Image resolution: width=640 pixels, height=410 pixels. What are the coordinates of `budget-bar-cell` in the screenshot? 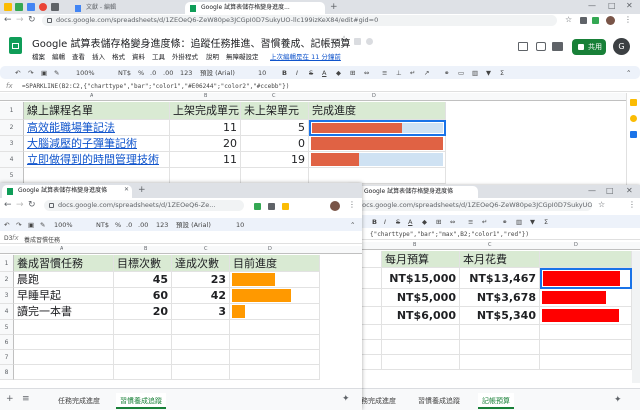 It's located at (586, 298).